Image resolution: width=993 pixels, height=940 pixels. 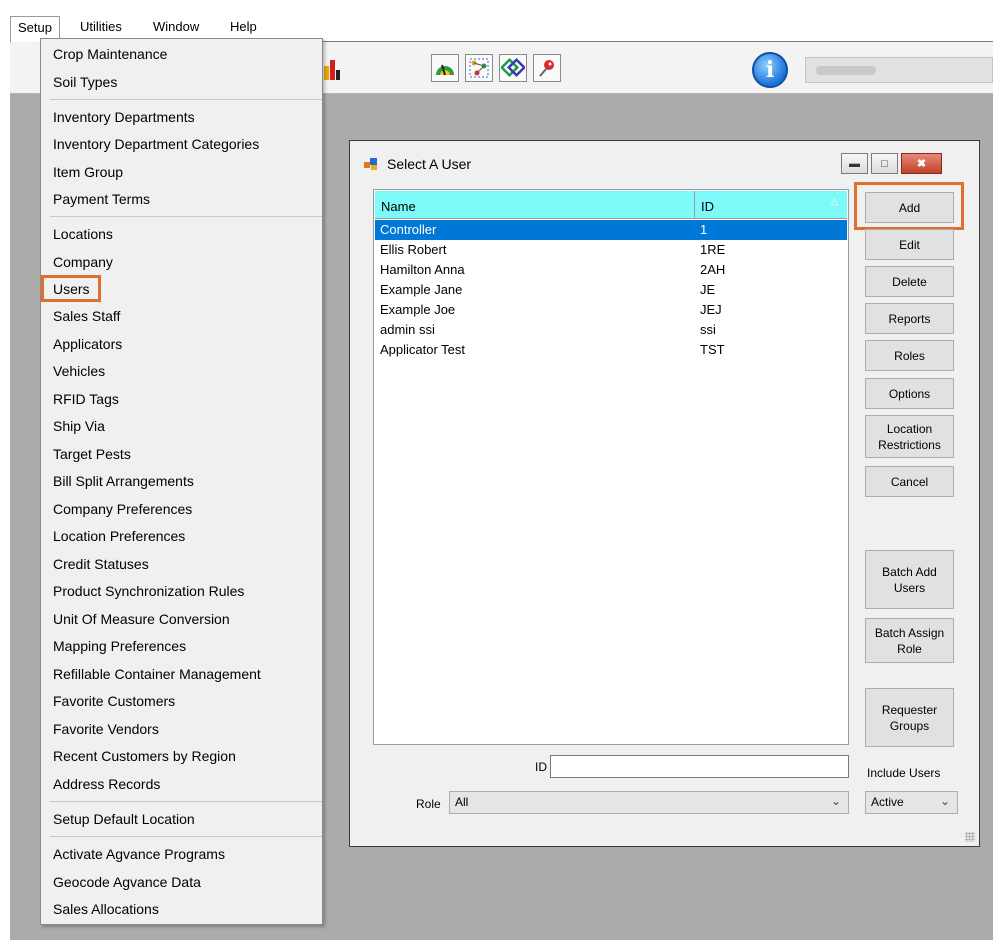 What do you see at coordinates (124, 117) in the screenshot?
I see `menu-item-inventory-departments: Inventory Departments` at bounding box center [124, 117].